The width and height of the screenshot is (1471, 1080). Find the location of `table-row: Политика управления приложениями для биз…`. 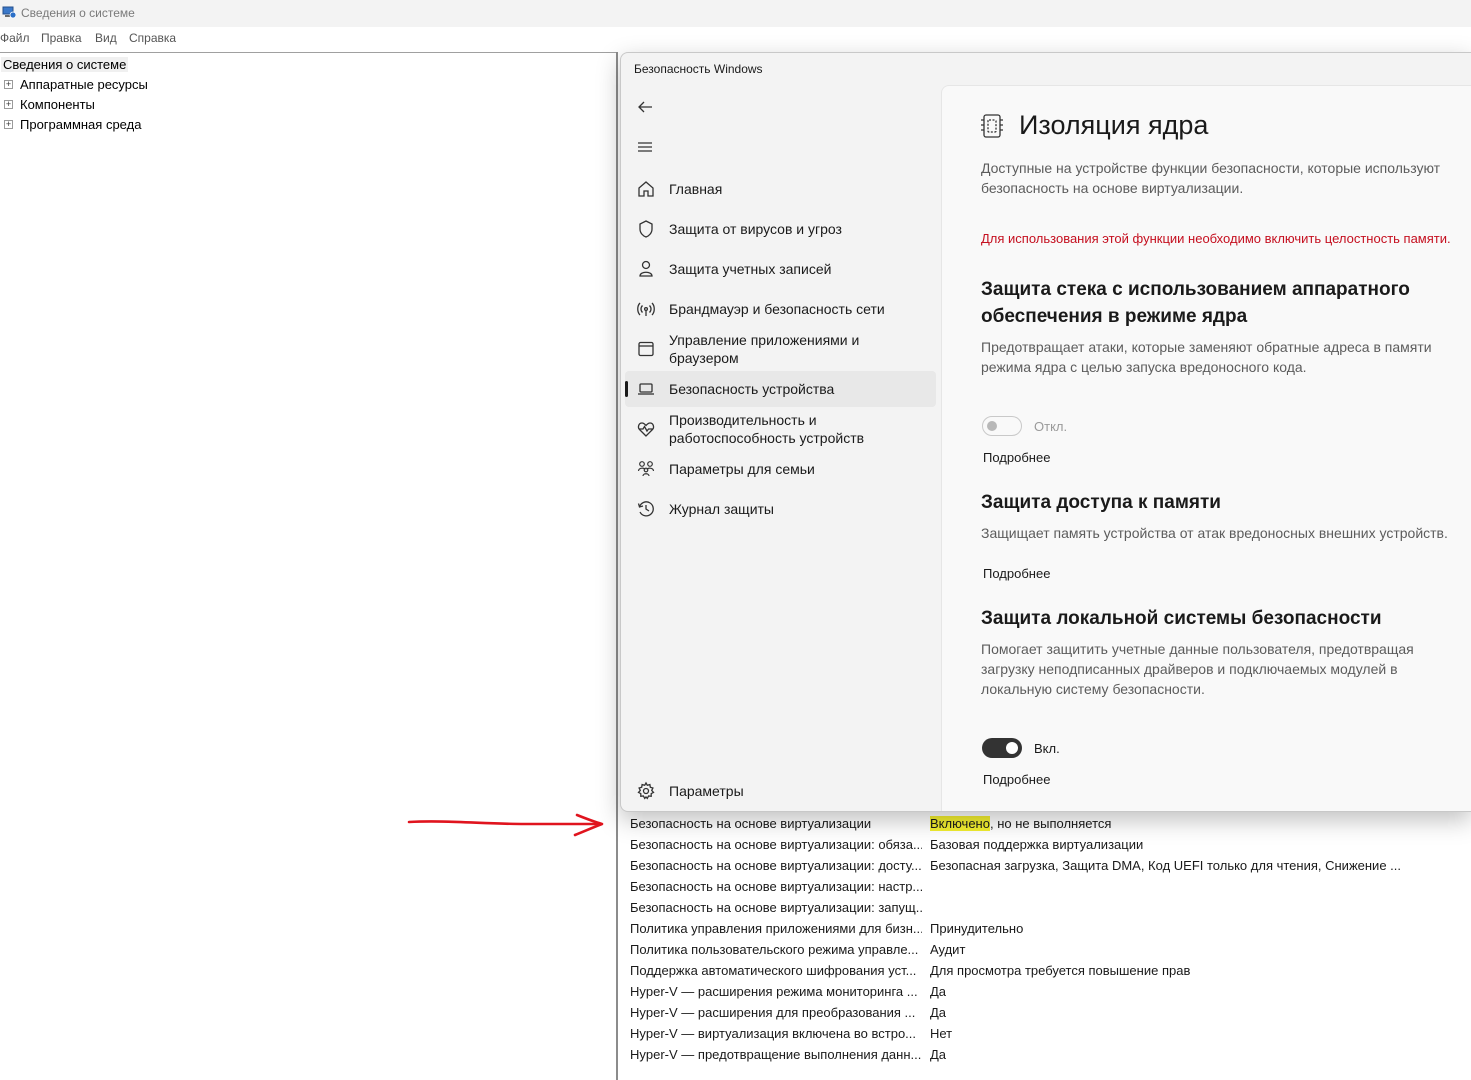

table-row: Политика управления приложениями для биз… is located at coordinates (1050, 931).